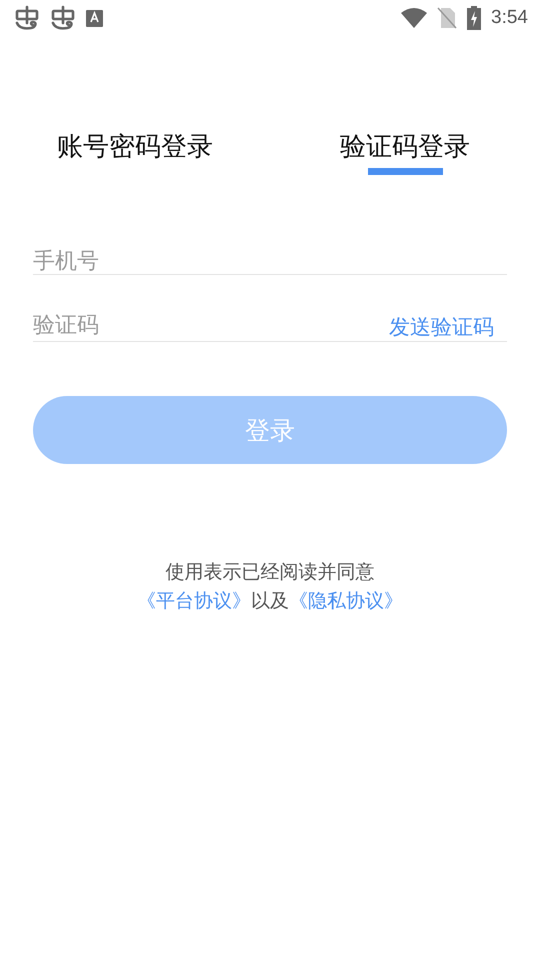  Describe the element at coordinates (448, 327) in the screenshot. I see `send-code-button: 发送验证码` at that location.